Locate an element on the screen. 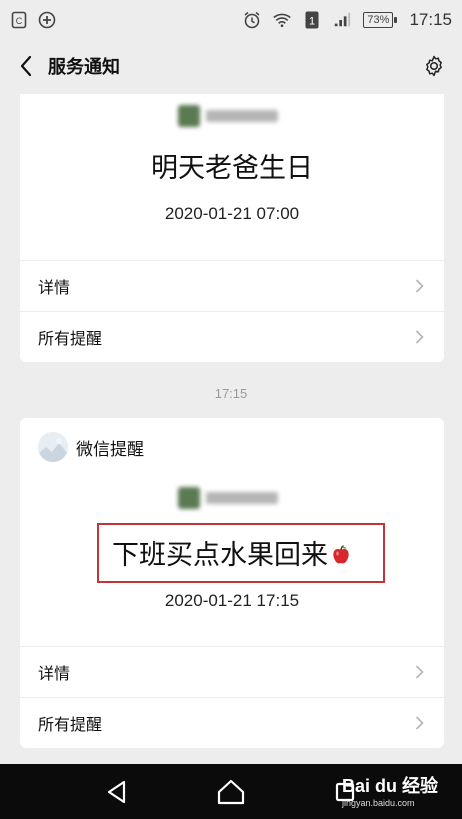 This screenshot has width=462, height=819. data-saver-icon is located at coordinates (47, 20).